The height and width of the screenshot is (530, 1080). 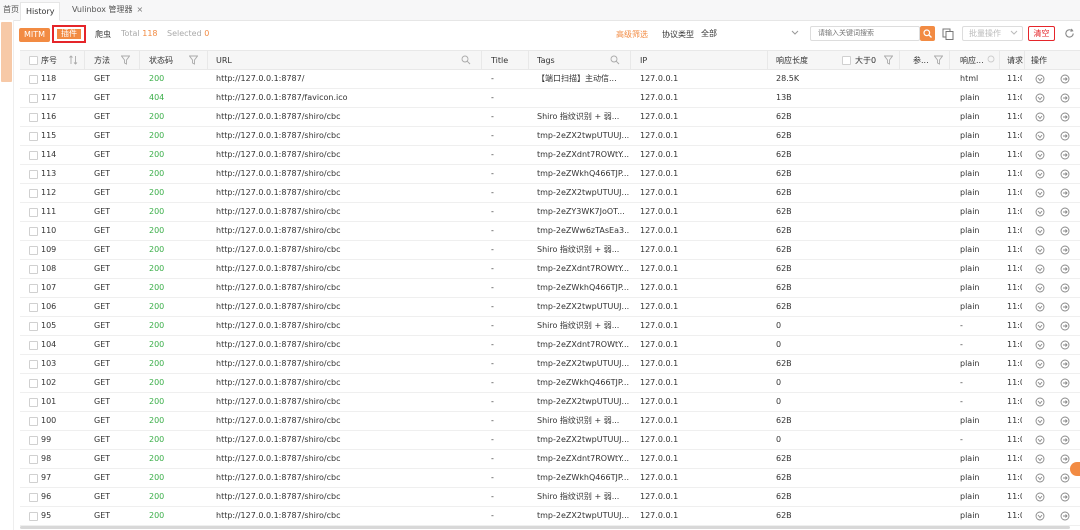 I want to click on copy-icon, so click(x=948, y=34).